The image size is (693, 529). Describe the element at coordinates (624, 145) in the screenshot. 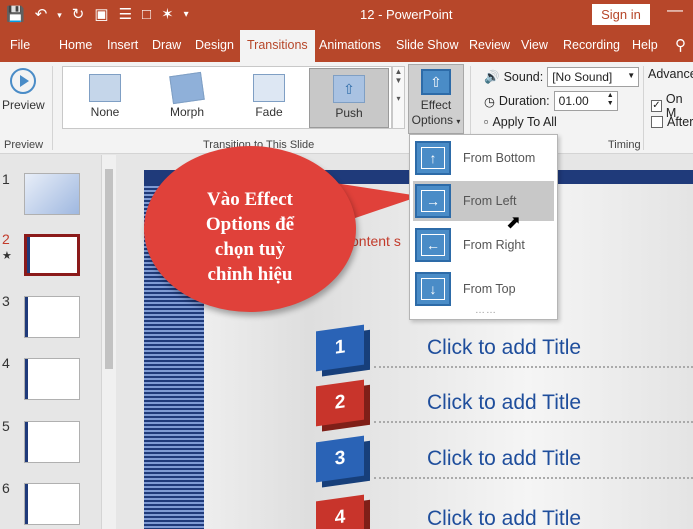

I see `timing-group-label: Timing` at that location.